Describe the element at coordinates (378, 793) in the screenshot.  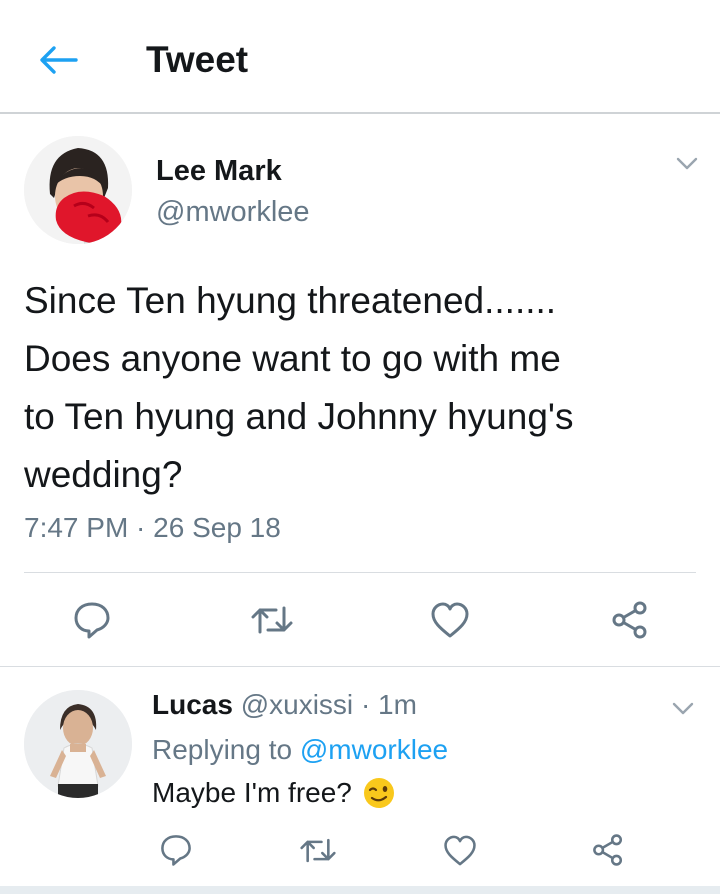
I see `winking-face-emoji` at that location.